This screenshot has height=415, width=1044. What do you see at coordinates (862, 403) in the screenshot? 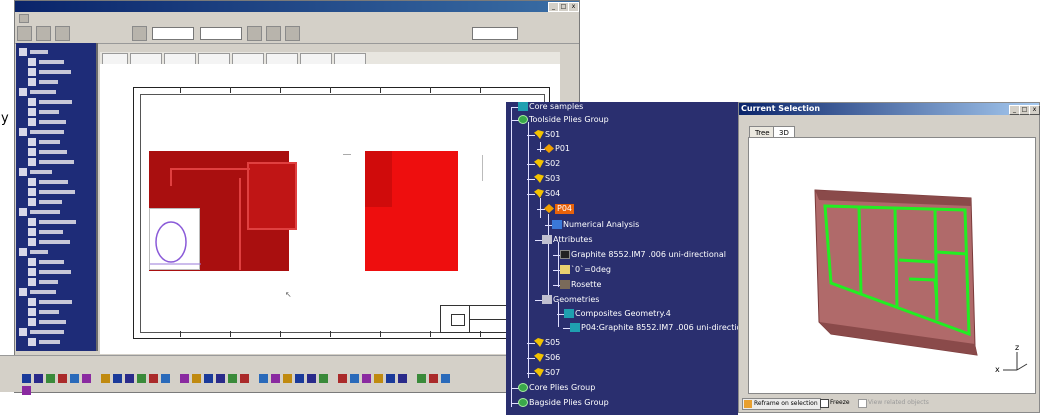
I see `view-related-checkbox` at bounding box center [862, 403].